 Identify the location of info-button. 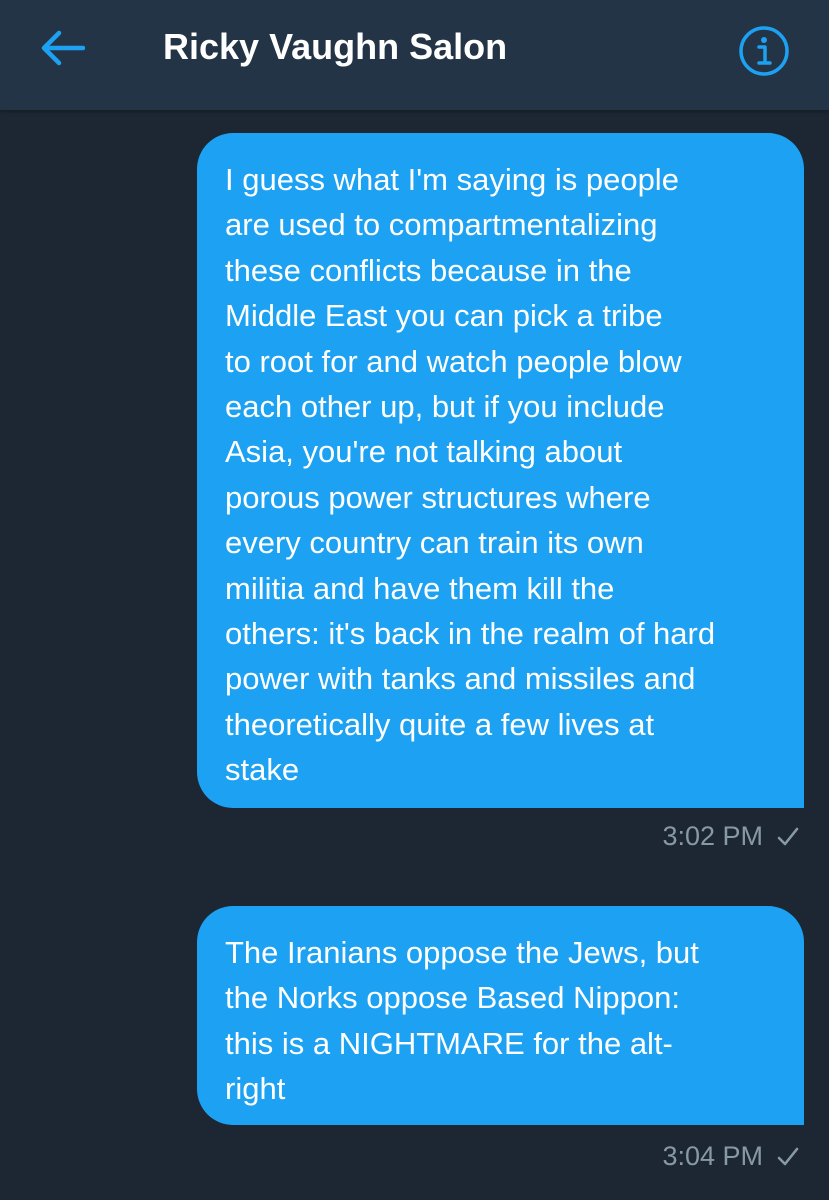
(764, 51).